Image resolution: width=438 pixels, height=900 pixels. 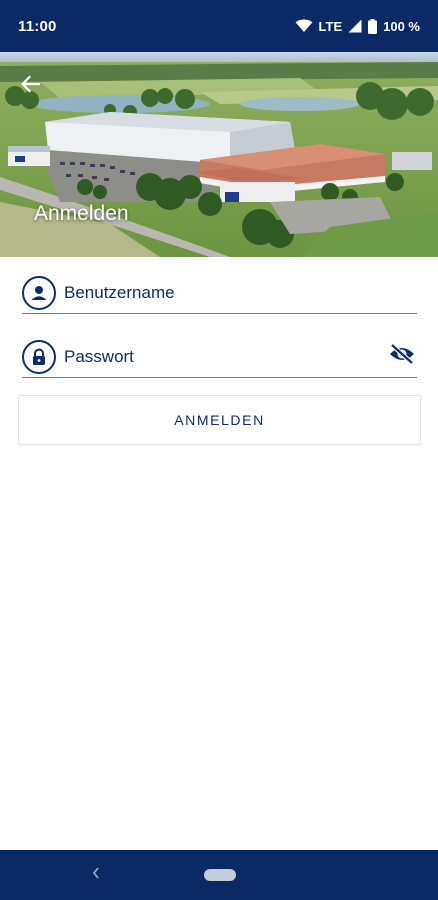 I want to click on navigation-bar, so click(x=219, y=875).